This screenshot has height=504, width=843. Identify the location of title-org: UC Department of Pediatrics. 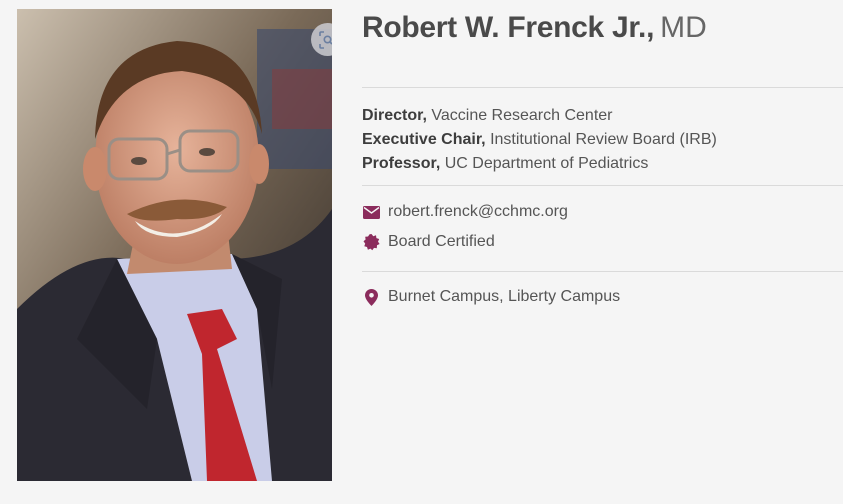
(546, 163).